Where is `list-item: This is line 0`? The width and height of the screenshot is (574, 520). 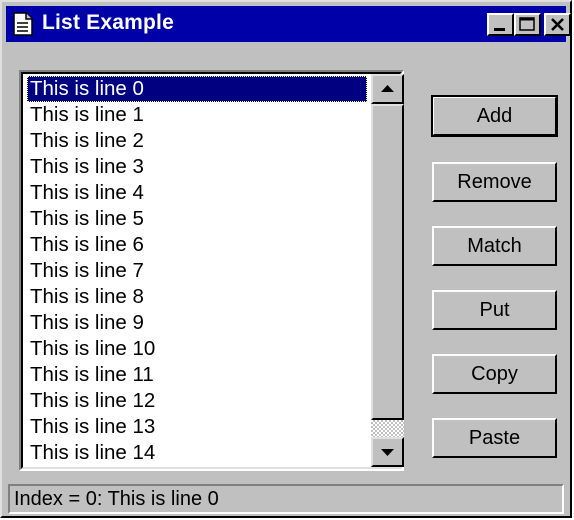
list-item: This is line 0 is located at coordinates (197, 89).